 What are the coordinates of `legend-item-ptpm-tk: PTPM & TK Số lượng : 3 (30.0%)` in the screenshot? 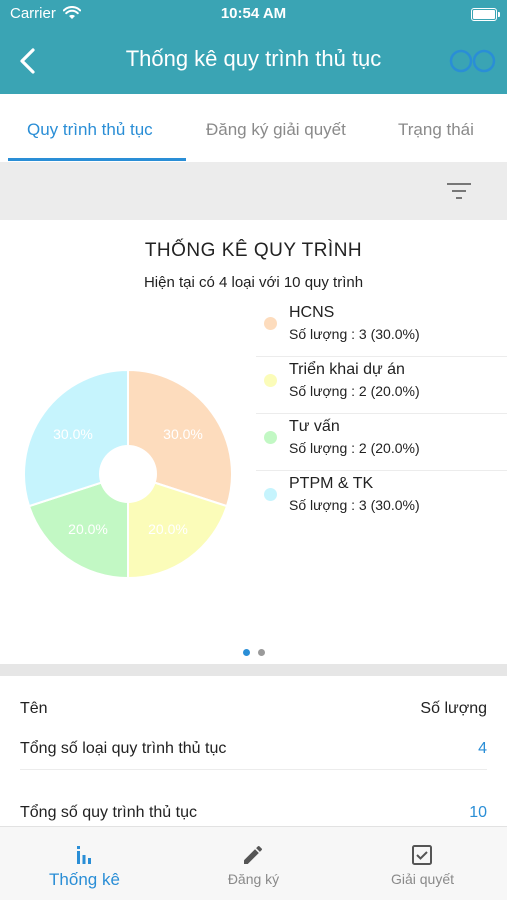 It's located at (381, 499).